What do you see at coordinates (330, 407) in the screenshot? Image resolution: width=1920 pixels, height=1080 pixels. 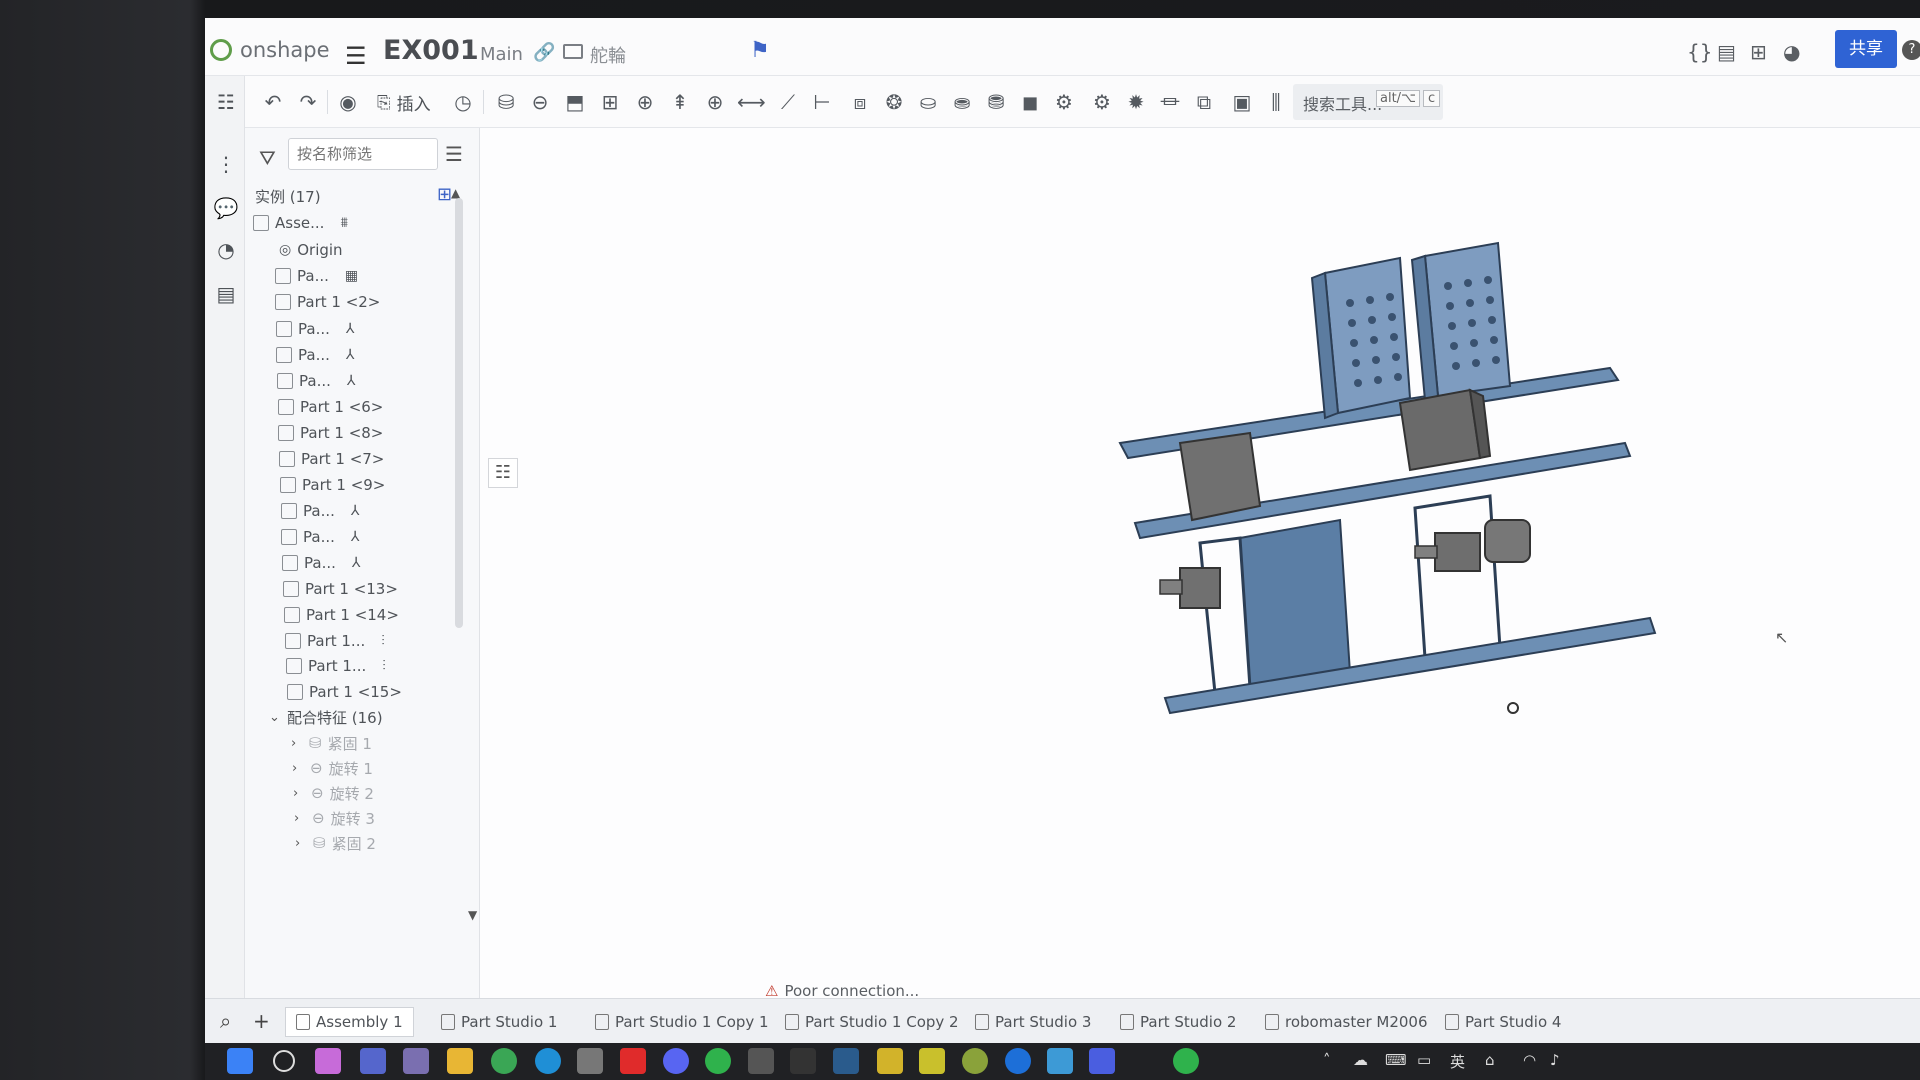 I see `tree-item: Part 1 <6>` at bounding box center [330, 407].